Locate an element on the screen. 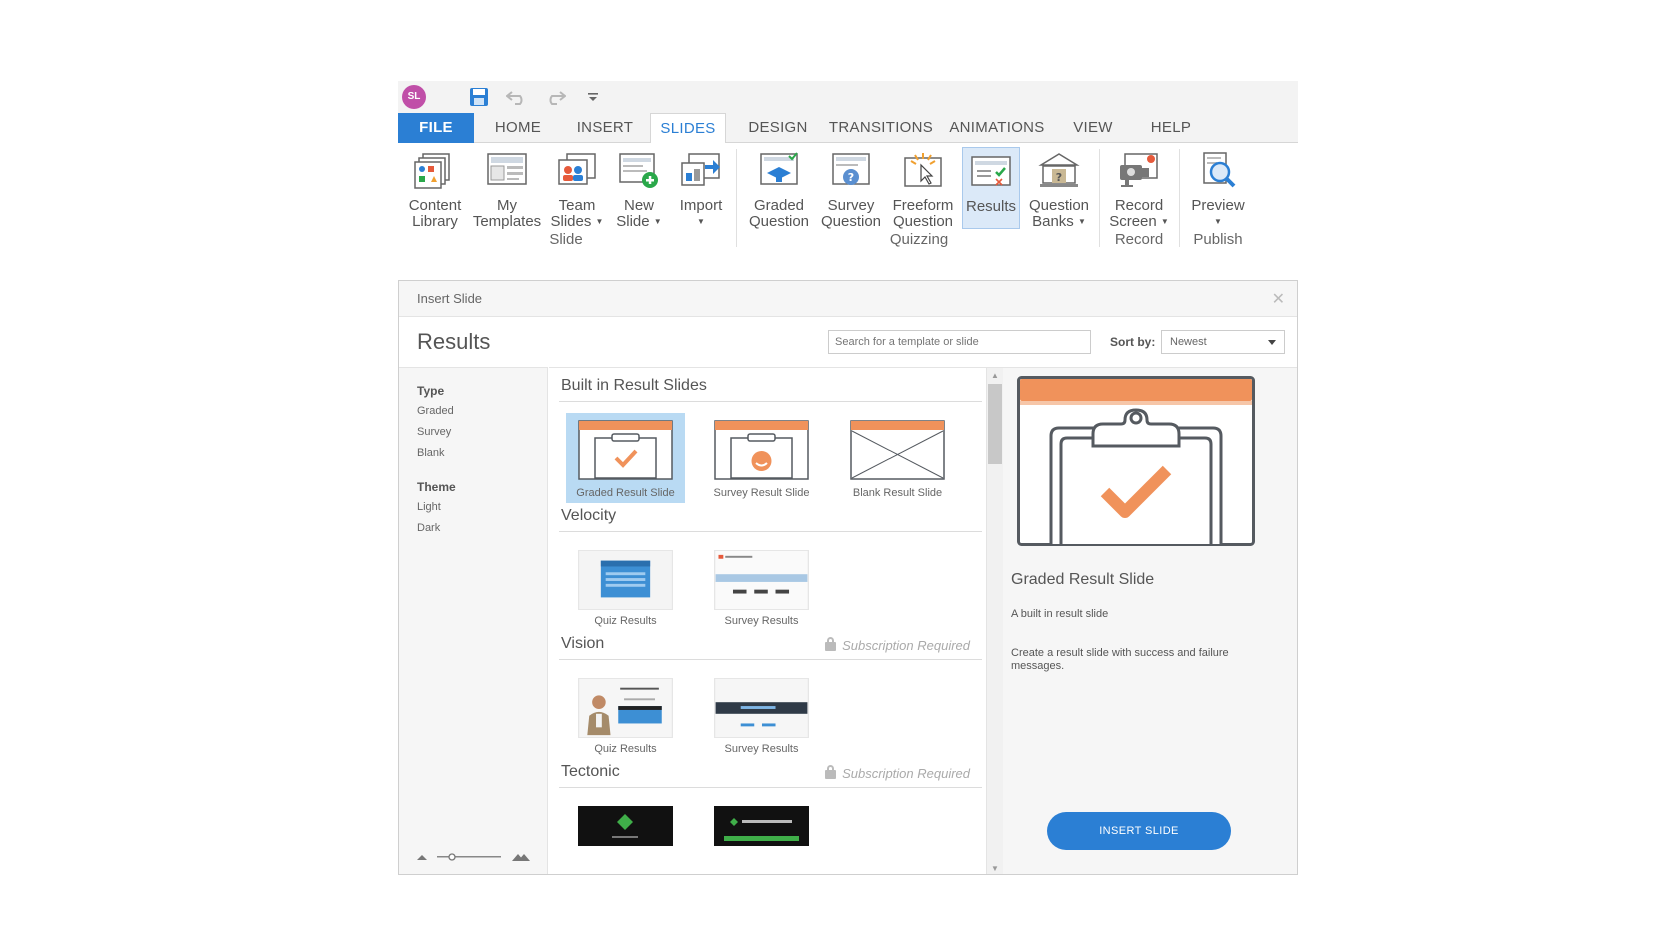 Image resolution: width=1680 pixels, height=946 pixels. filter-type-graded: Graded is located at coordinates (435, 411).